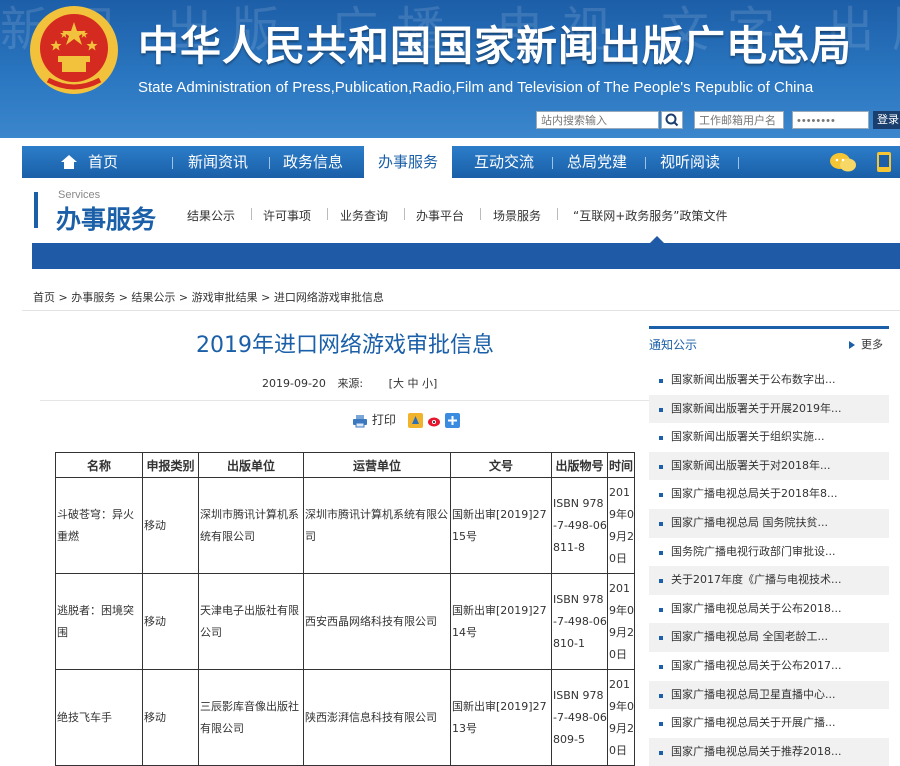  Describe the element at coordinates (74, 50) in the screenshot. I see `national-emblem-icon` at that location.